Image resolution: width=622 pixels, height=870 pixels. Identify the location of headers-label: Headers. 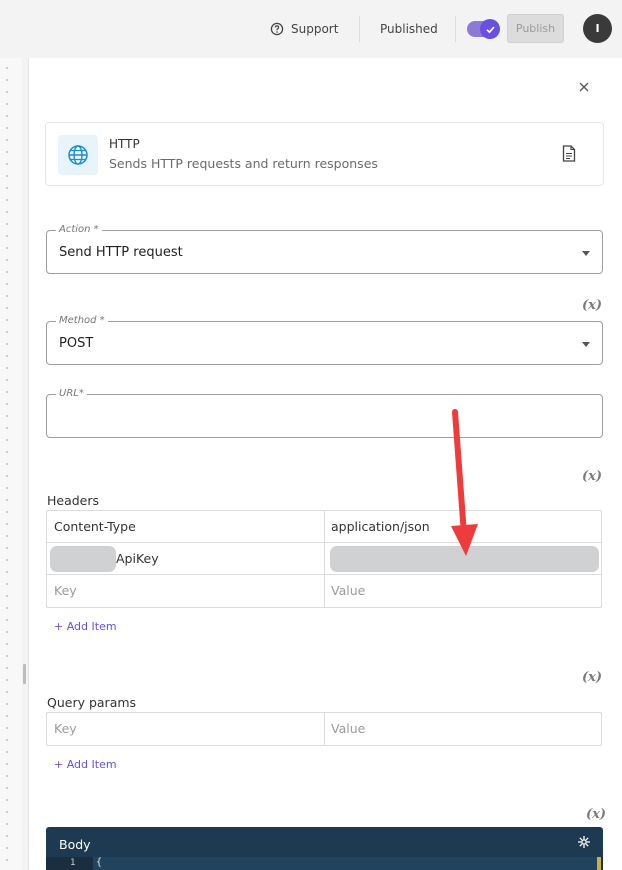
(73, 500).